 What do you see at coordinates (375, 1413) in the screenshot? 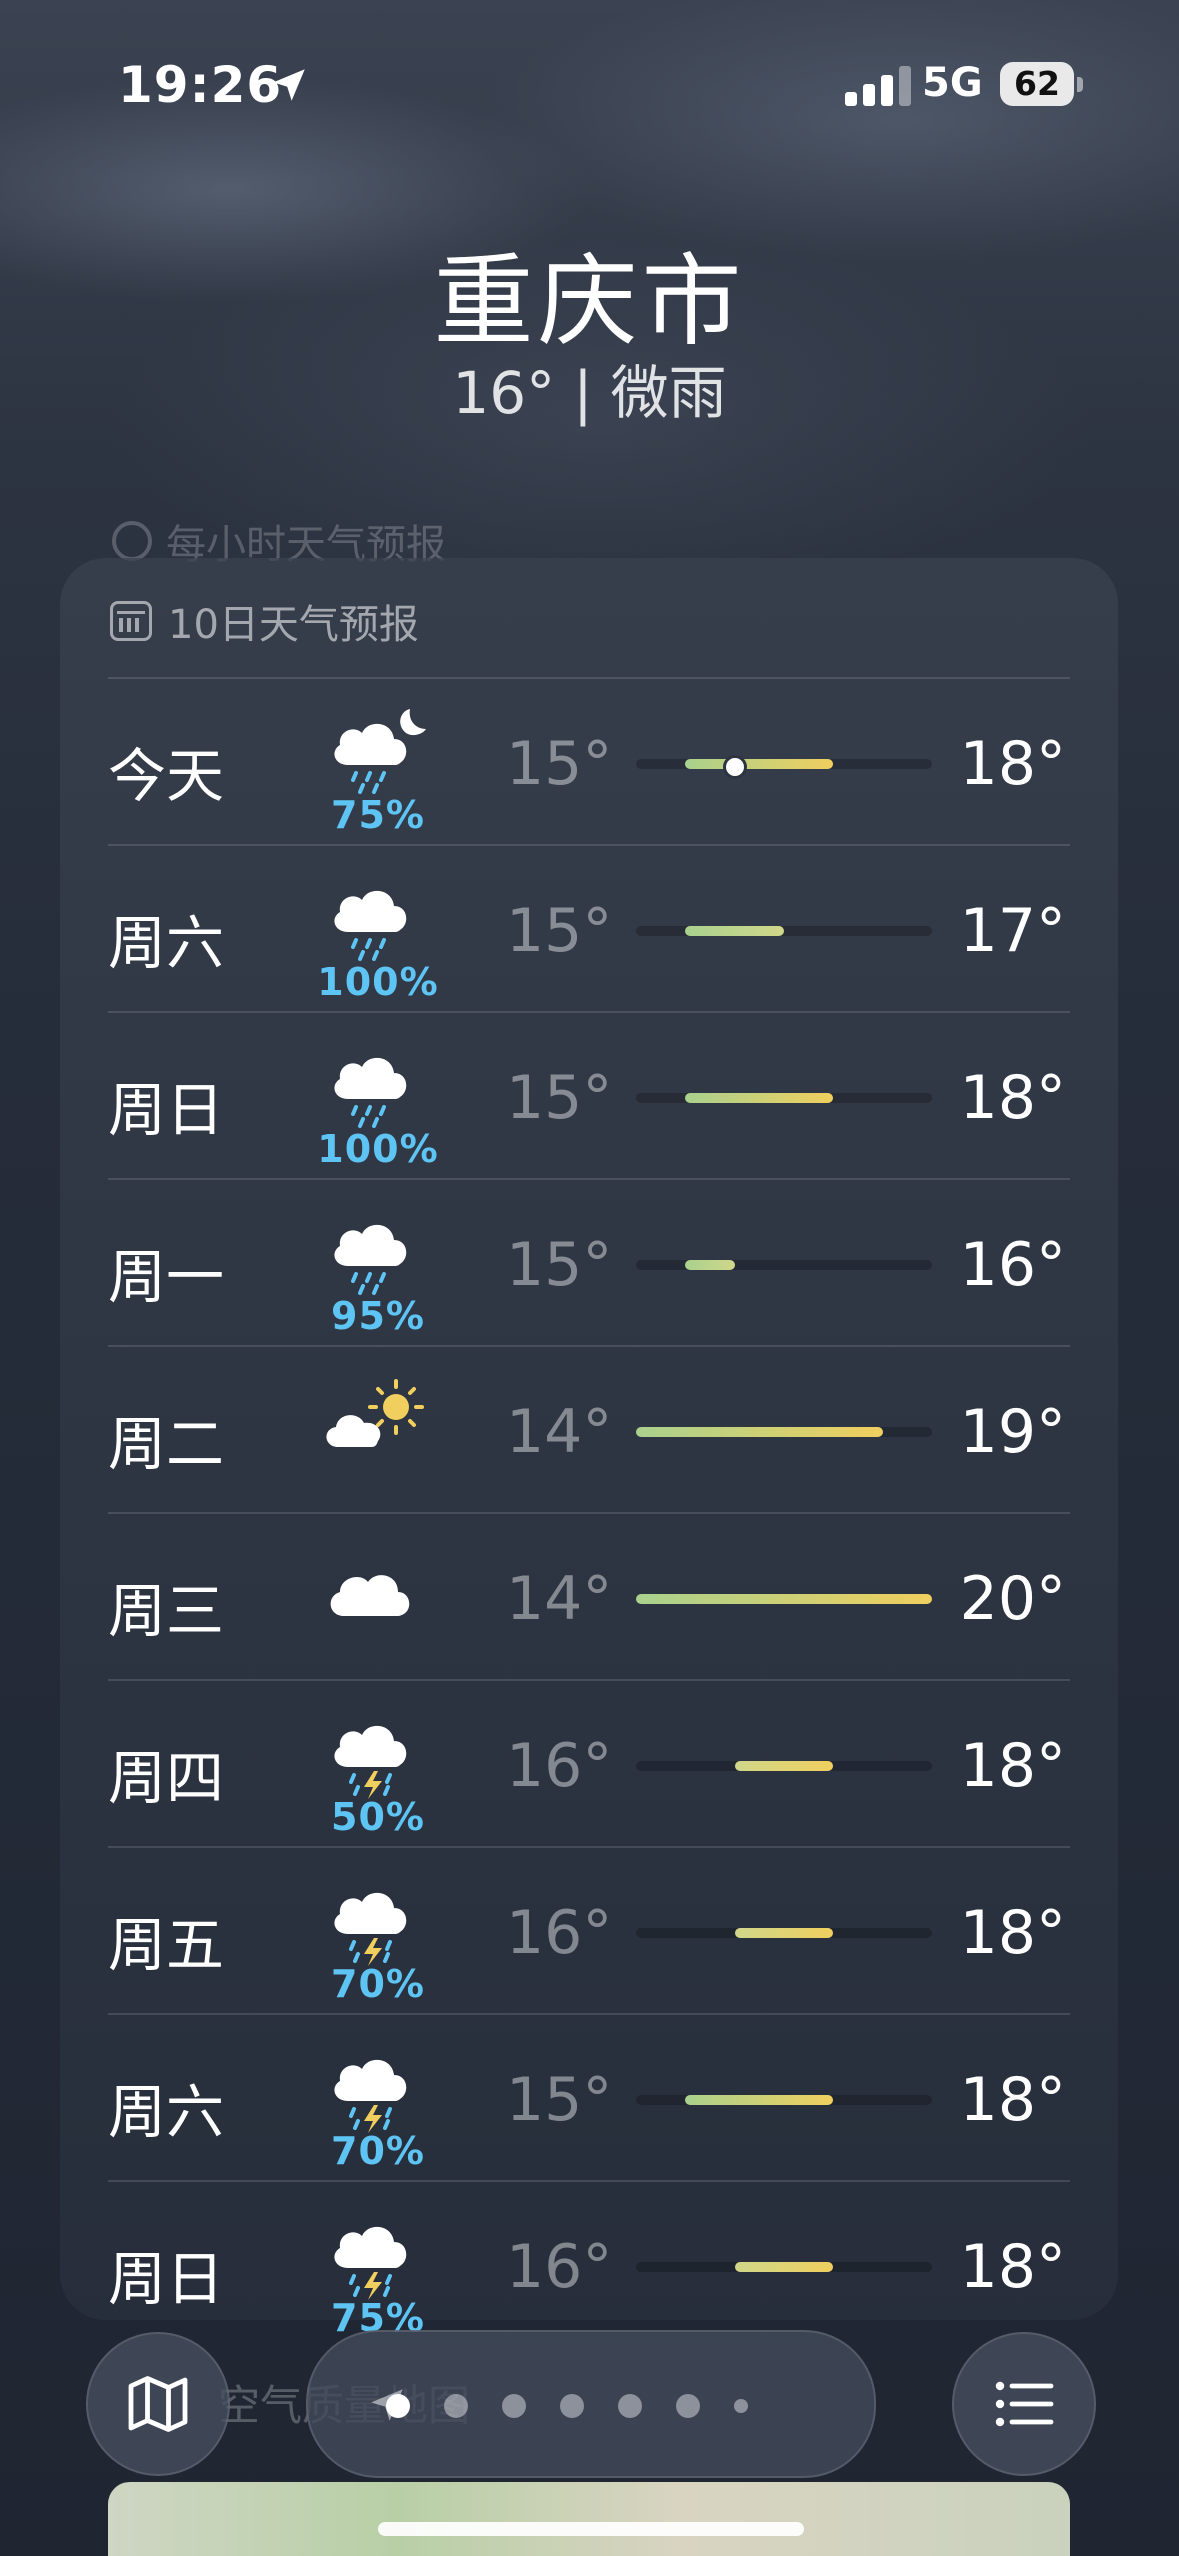
I see `partly-sunny-icon` at bounding box center [375, 1413].